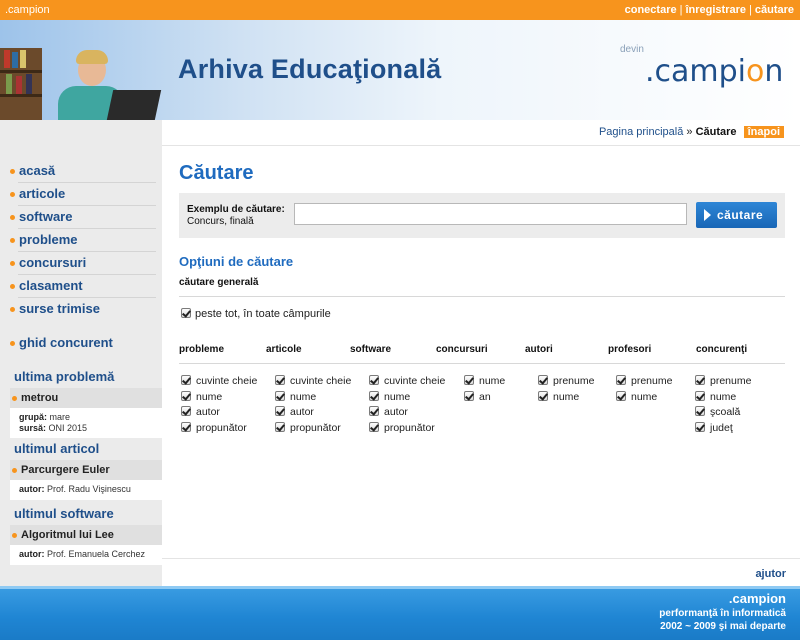 This screenshot has width=800, height=640. What do you see at coordinates (81, 194) in the screenshot?
I see `sidebar-item-articole: articole` at bounding box center [81, 194].